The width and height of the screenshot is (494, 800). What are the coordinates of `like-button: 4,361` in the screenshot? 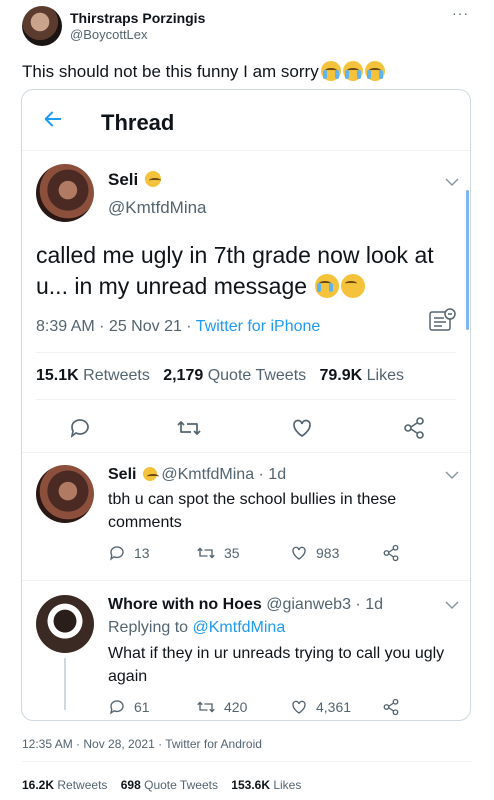 It's located at (320, 707).